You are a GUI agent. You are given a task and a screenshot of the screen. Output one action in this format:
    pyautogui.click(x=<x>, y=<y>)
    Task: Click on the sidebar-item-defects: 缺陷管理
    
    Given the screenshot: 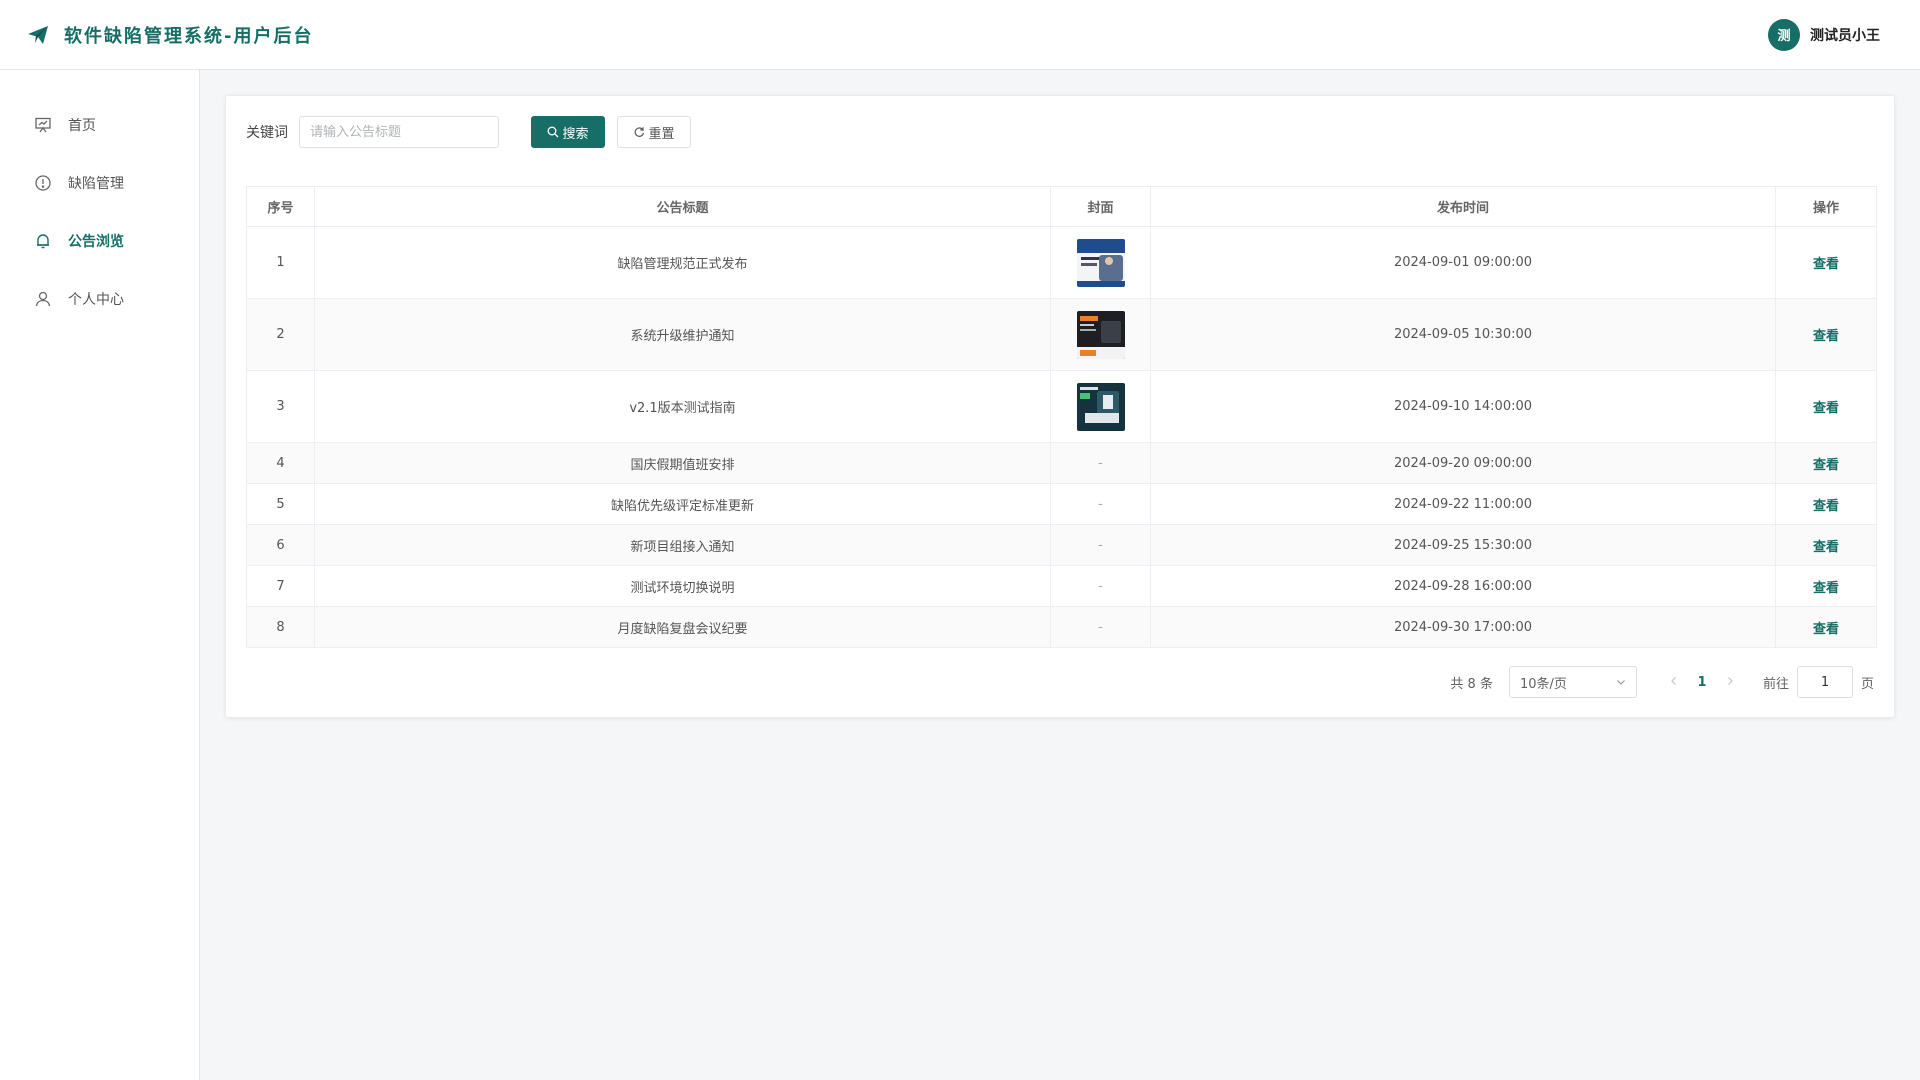 What is the action you would take?
    pyautogui.click(x=99, y=183)
    